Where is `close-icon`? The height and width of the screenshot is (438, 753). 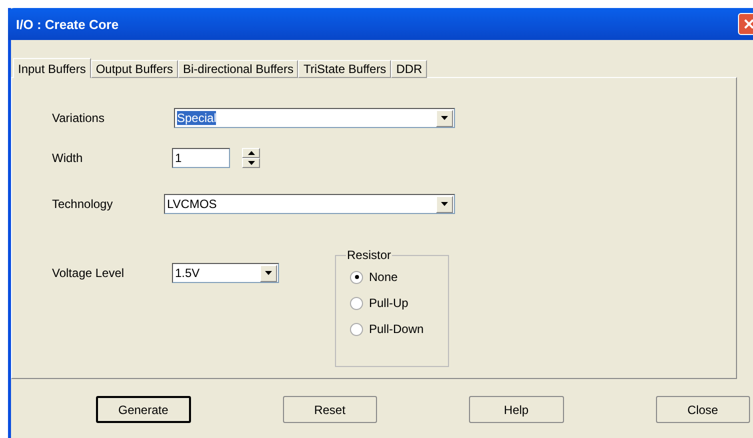
close-icon is located at coordinates (748, 24).